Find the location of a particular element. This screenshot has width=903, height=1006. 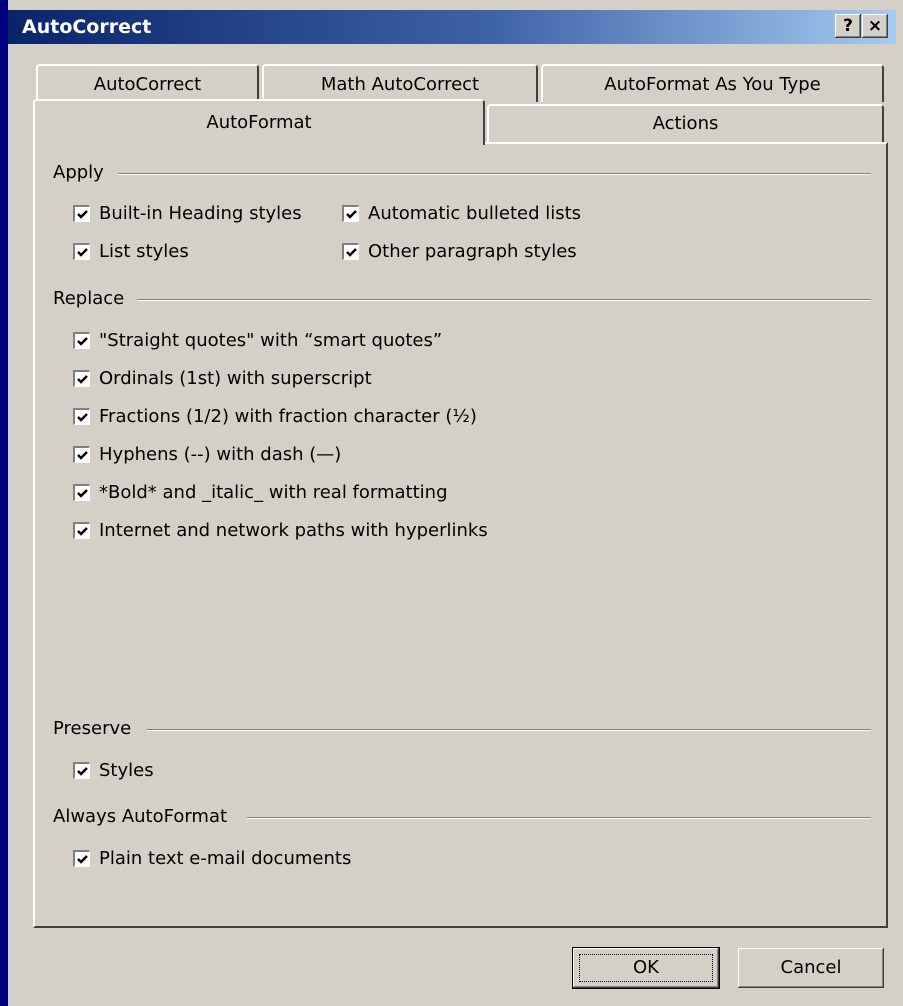

help-icon: ? is located at coordinates (848, 26).